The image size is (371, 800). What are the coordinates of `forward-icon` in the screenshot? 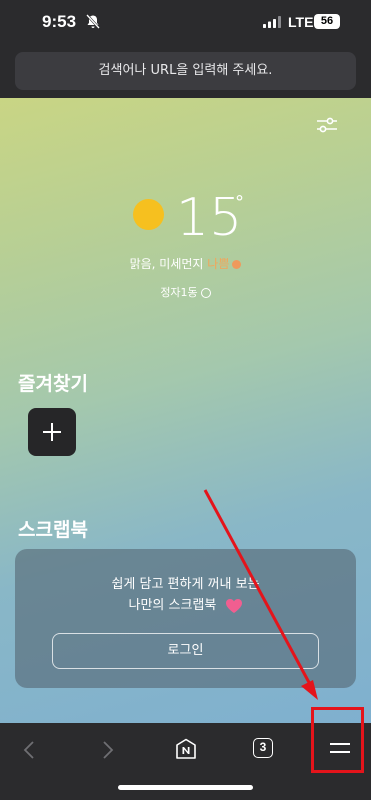 It's located at (108, 750).